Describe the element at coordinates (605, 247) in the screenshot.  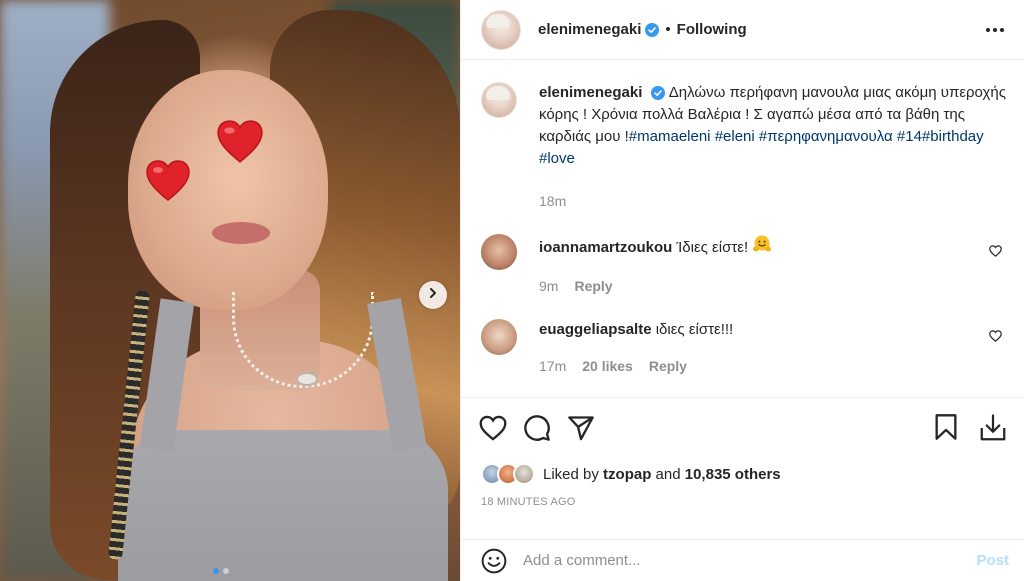
I see `commenter-username: ioannamartzoukou` at that location.